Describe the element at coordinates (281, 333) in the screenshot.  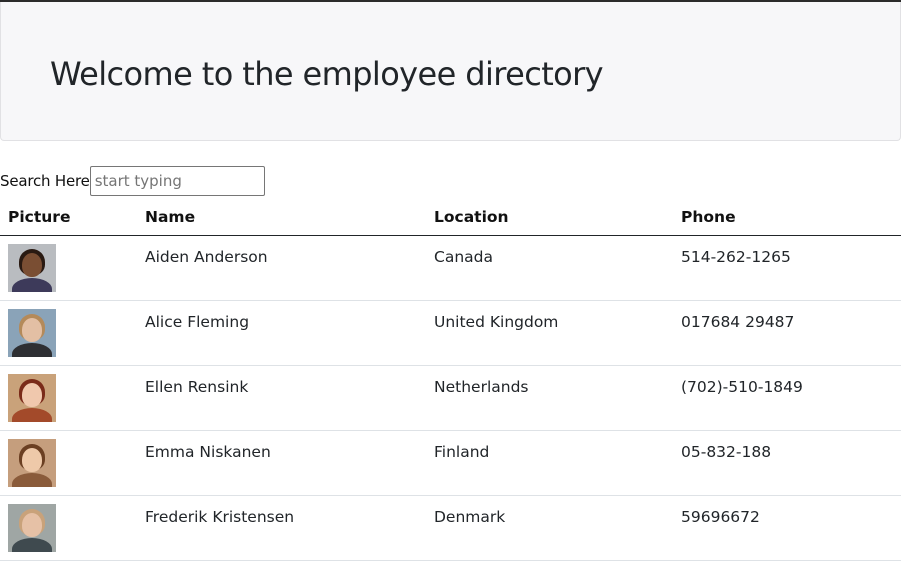
I see `employee-name-cell: Alice Fleming` at that location.